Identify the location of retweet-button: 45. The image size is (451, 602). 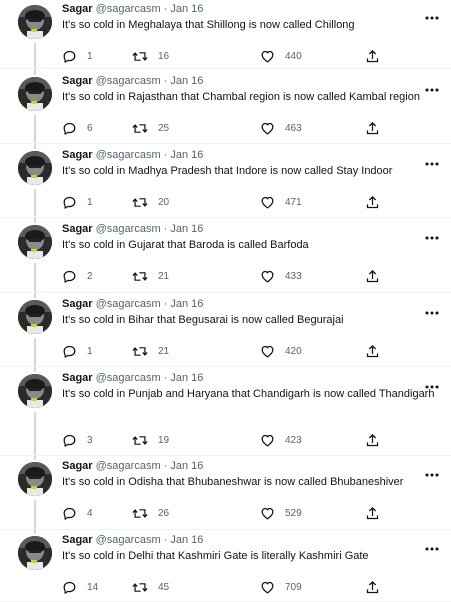
(150, 587).